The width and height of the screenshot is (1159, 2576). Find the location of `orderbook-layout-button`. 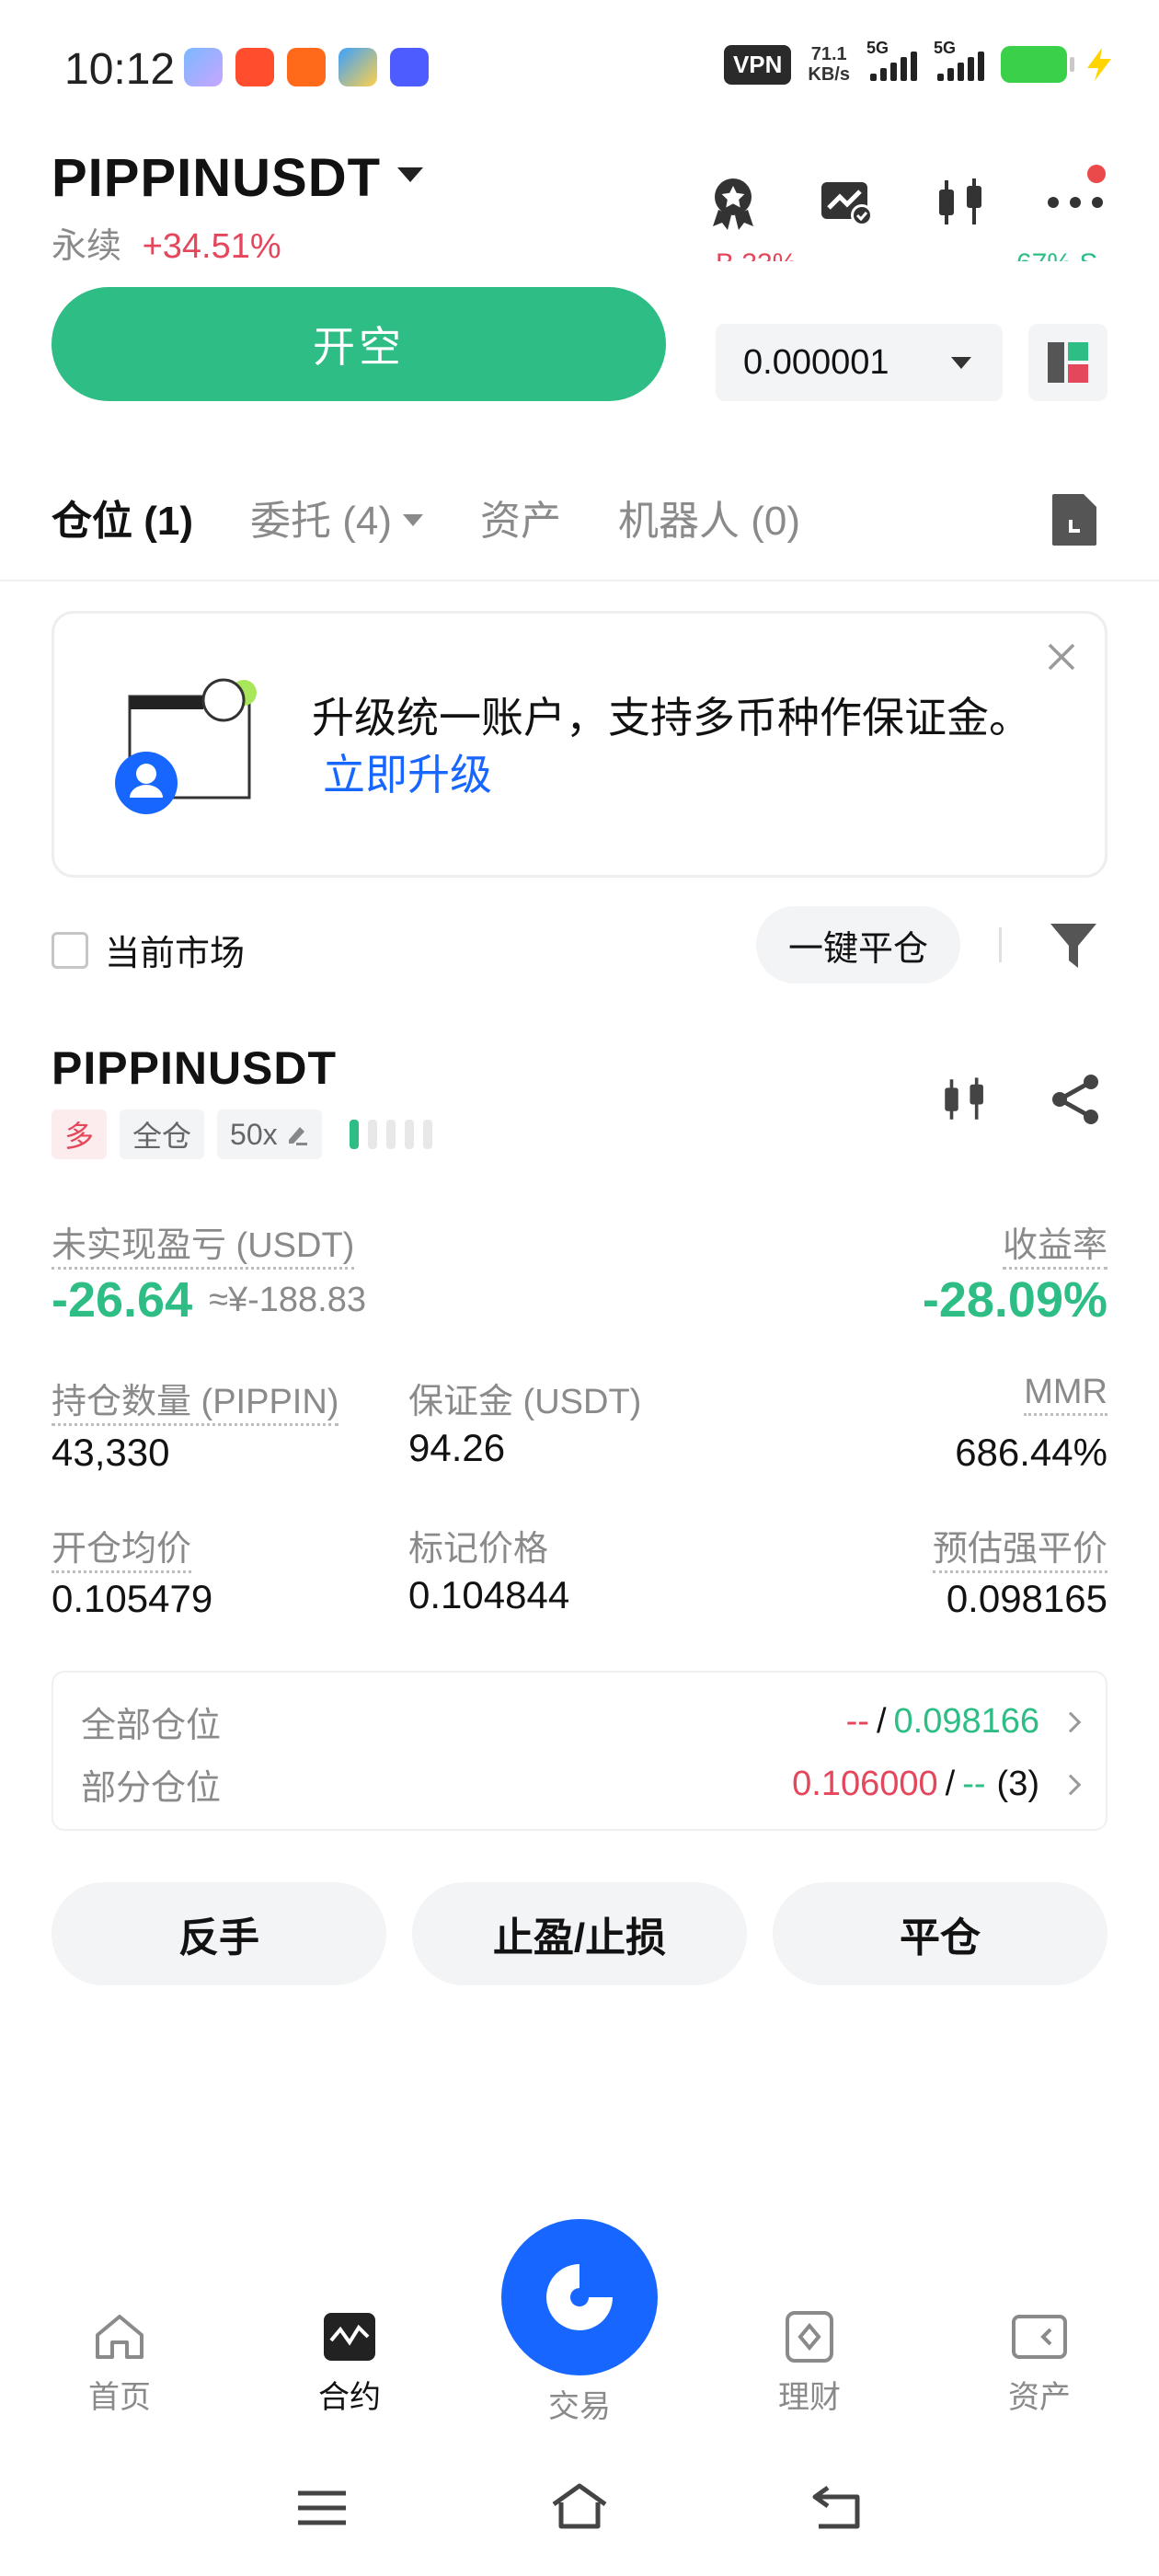

orderbook-layout-button is located at coordinates (1067, 362).